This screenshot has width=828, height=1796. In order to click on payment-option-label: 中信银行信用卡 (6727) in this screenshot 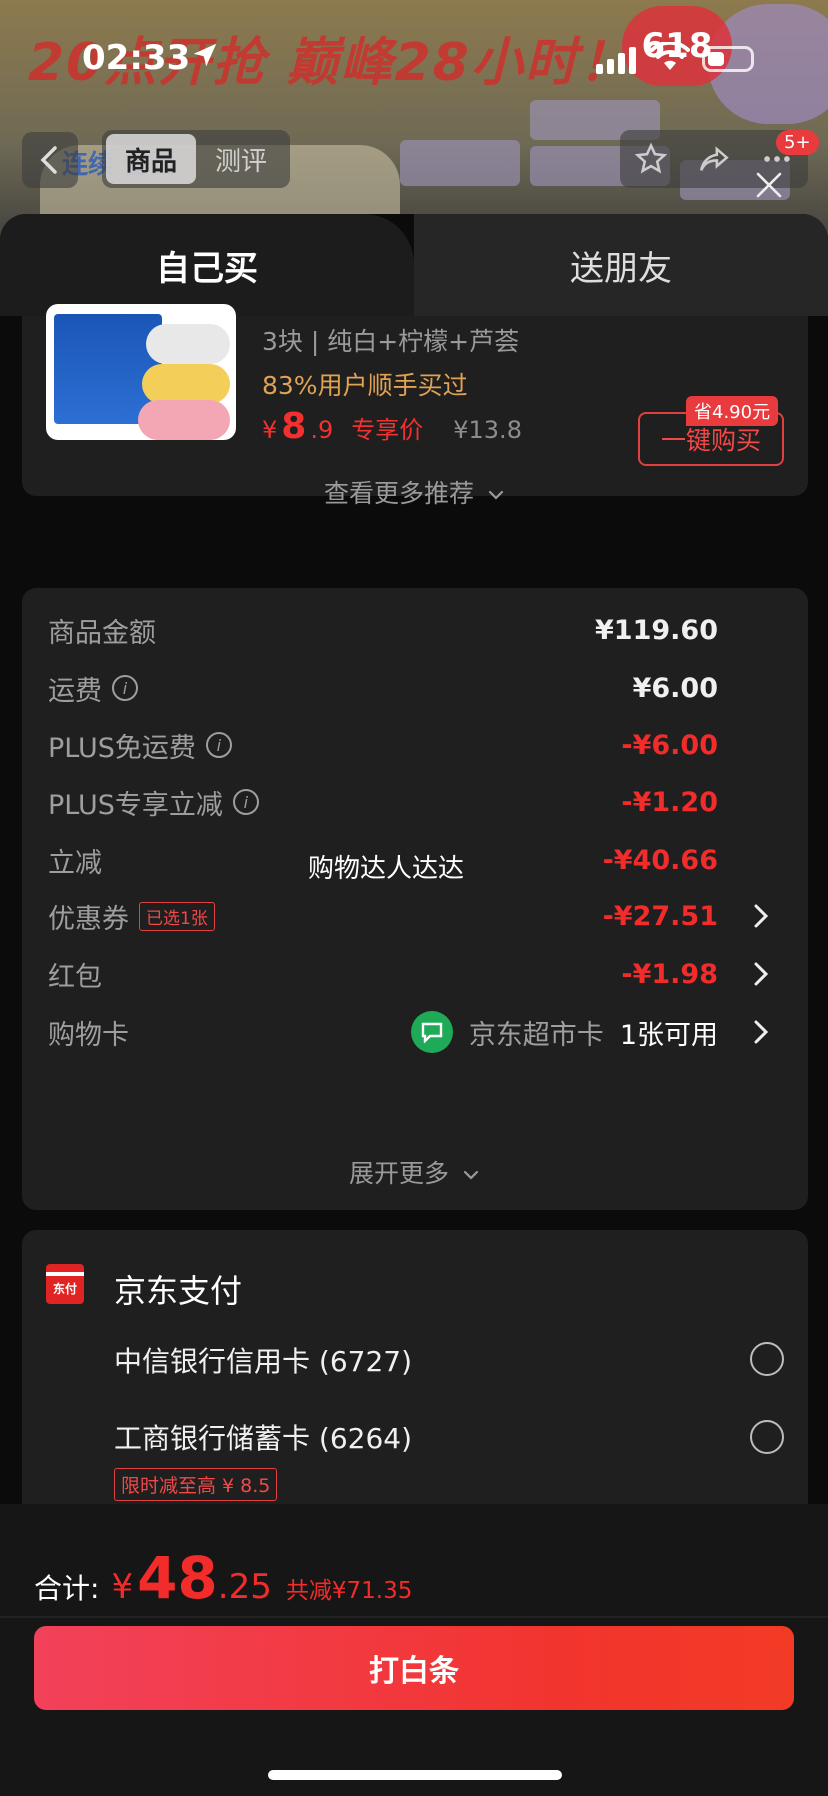, I will do `click(263, 1360)`.